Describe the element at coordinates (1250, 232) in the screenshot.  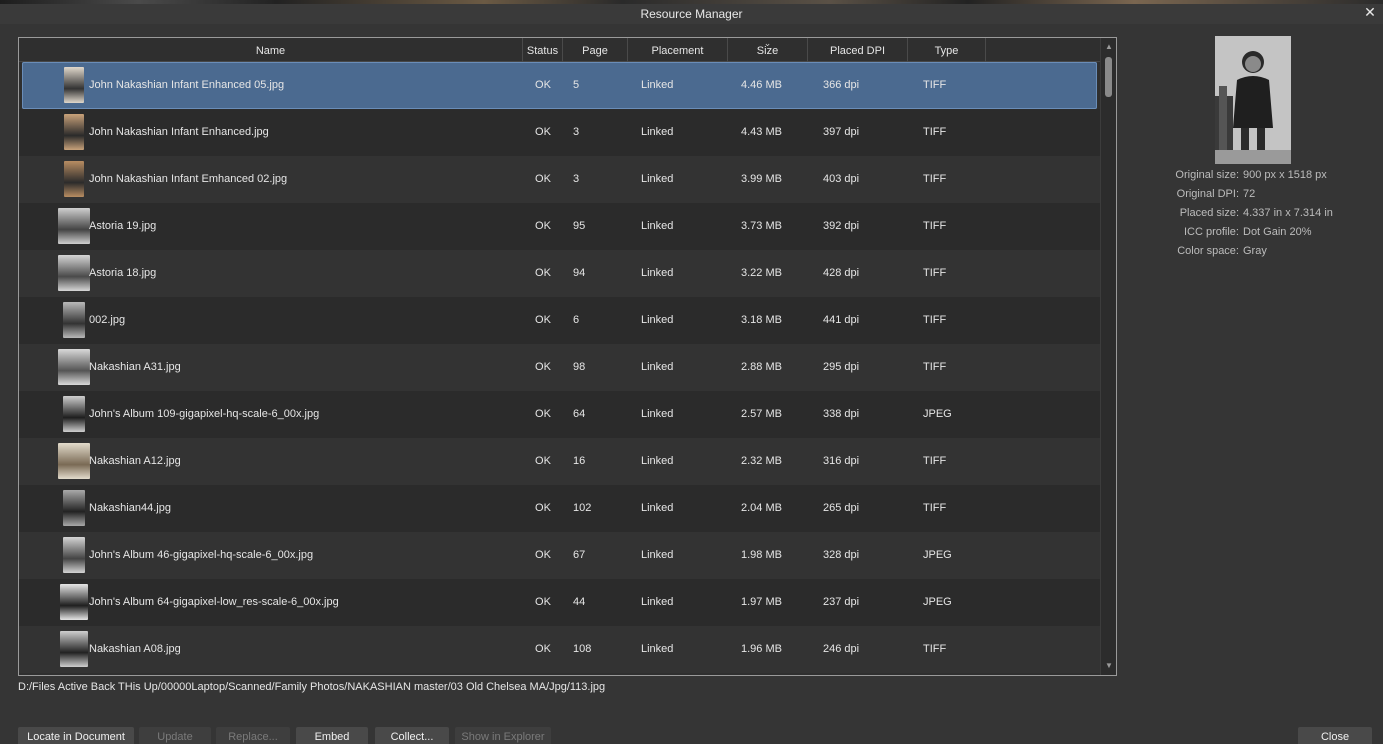
I see `icc-profile-row: ICC profile: Dot Gain 20%` at that location.